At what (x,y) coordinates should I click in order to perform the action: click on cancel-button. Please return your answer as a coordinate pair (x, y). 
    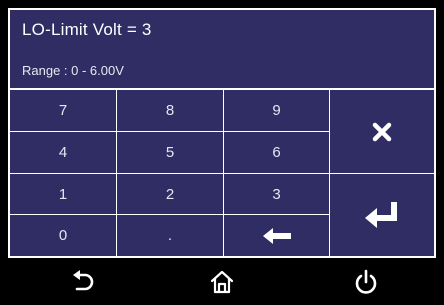
    Looking at the image, I should click on (382, 132).